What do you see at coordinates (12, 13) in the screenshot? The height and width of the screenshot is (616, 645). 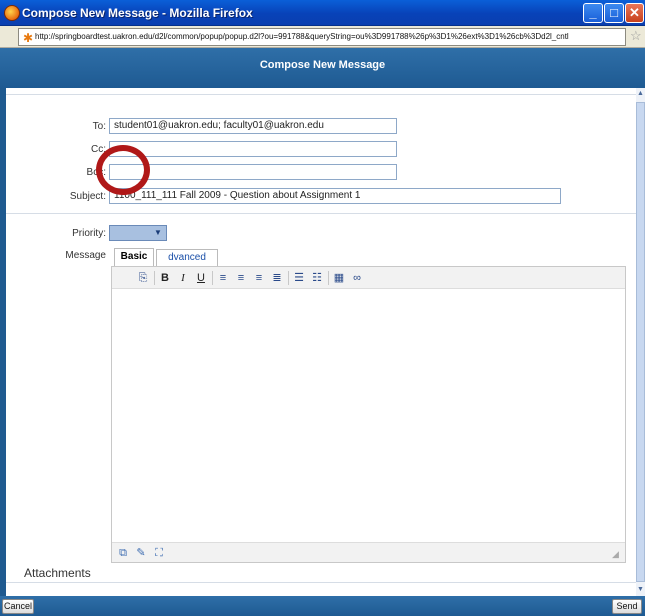 I see `firefox-icon` at bounding box center [12, 13].